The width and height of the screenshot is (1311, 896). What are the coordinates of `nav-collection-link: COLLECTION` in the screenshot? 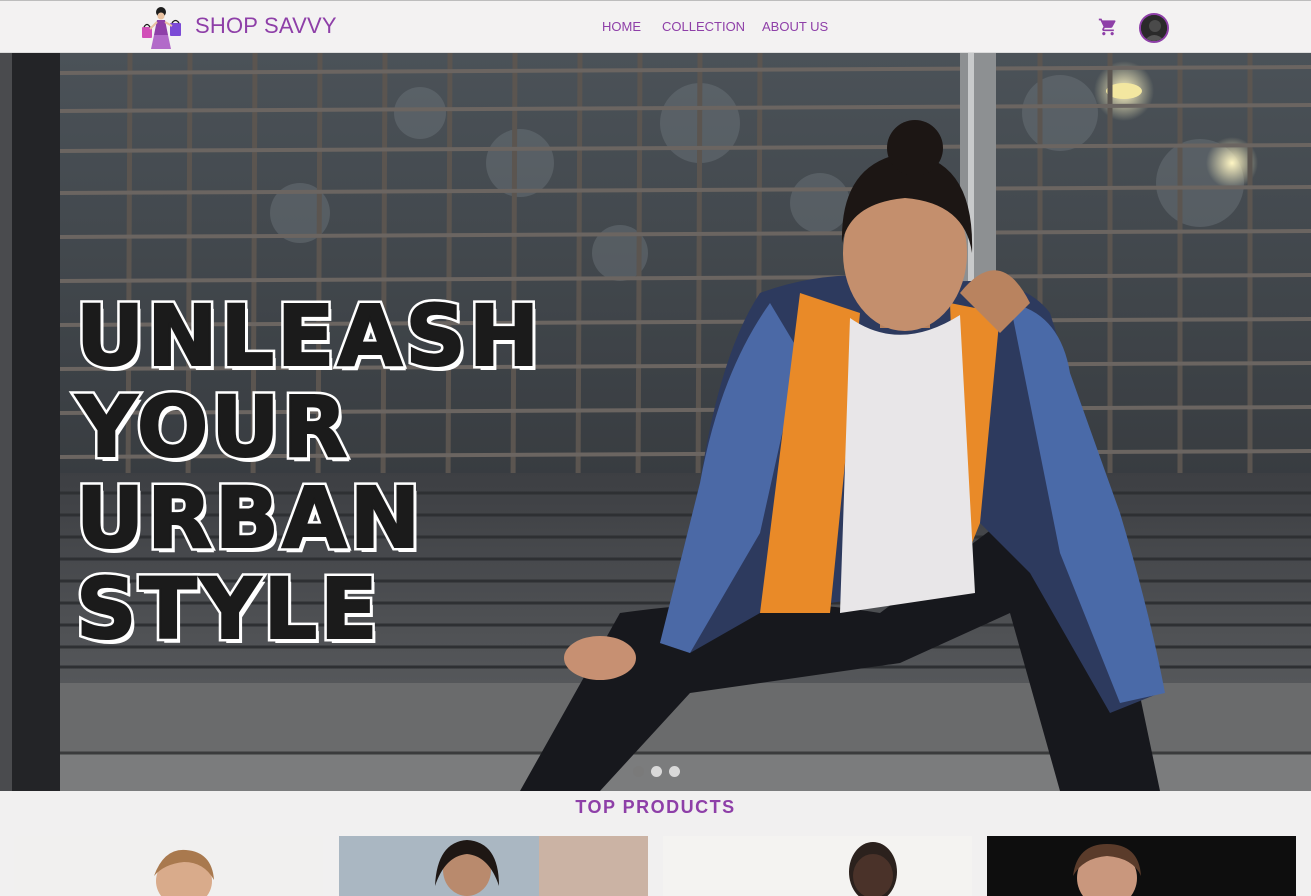 It's located at (703, 26).